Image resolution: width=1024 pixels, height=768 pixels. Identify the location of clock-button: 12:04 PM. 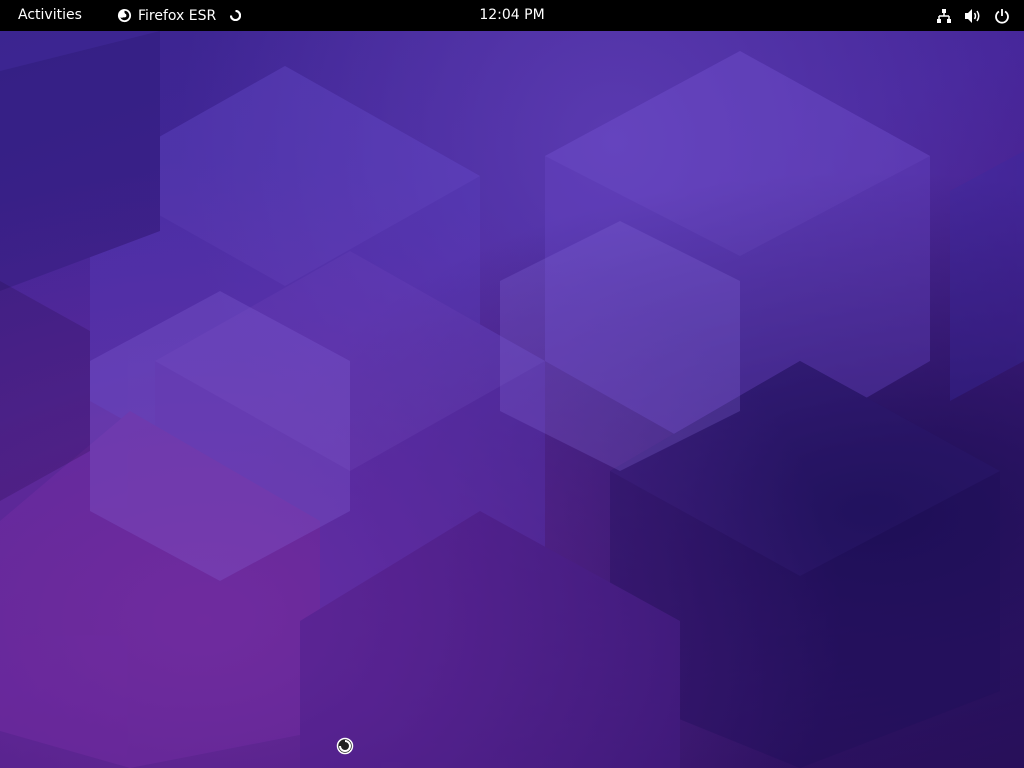
(511, 15).